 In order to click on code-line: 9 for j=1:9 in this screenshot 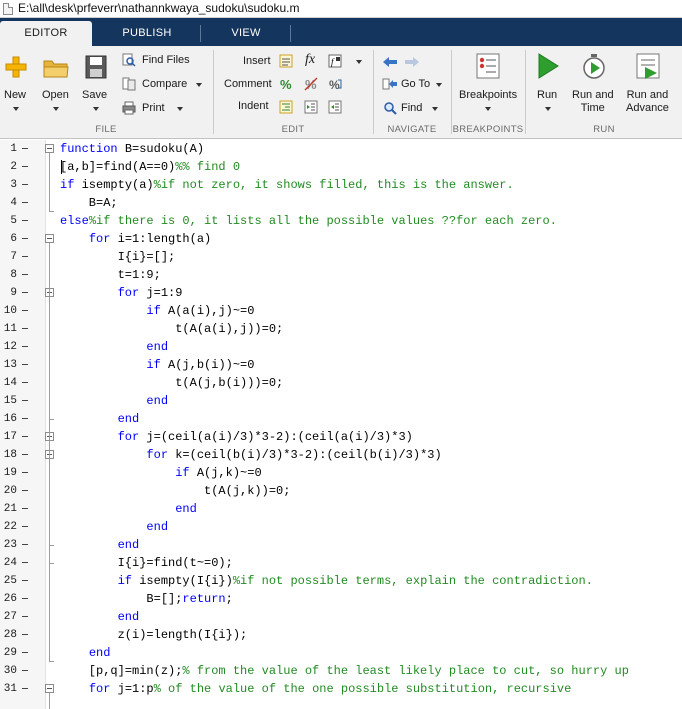, I will do `click(341, 293)`.